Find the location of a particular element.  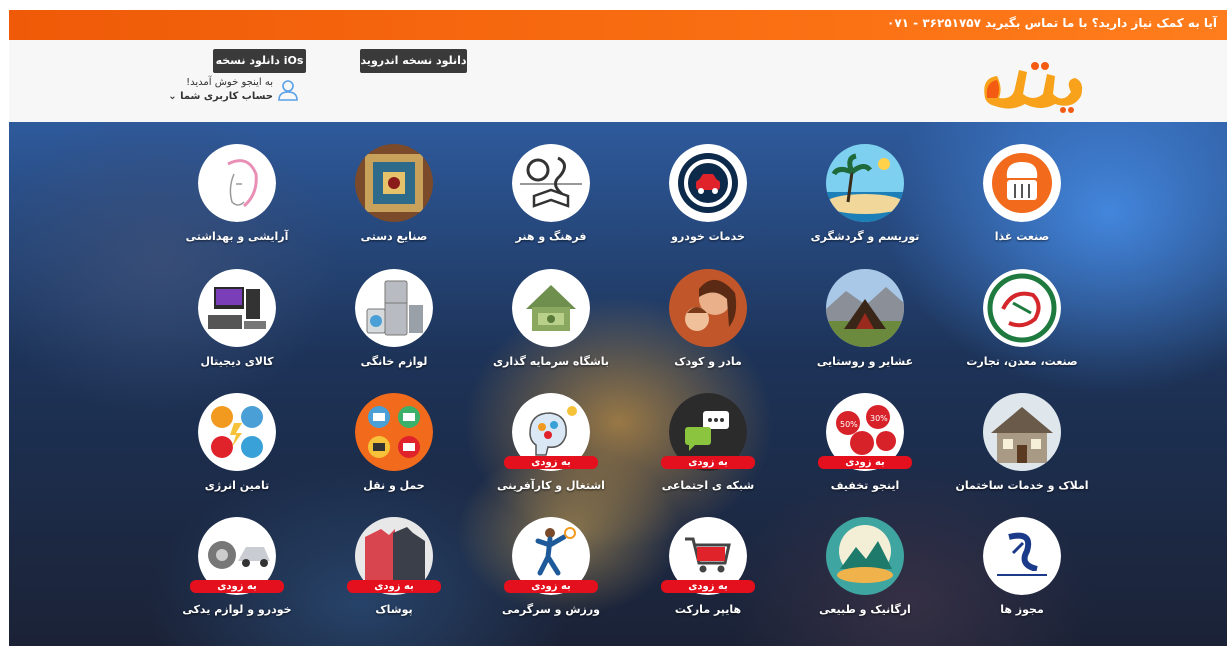

organic-natural-icon is located at coordinates (865, 556).